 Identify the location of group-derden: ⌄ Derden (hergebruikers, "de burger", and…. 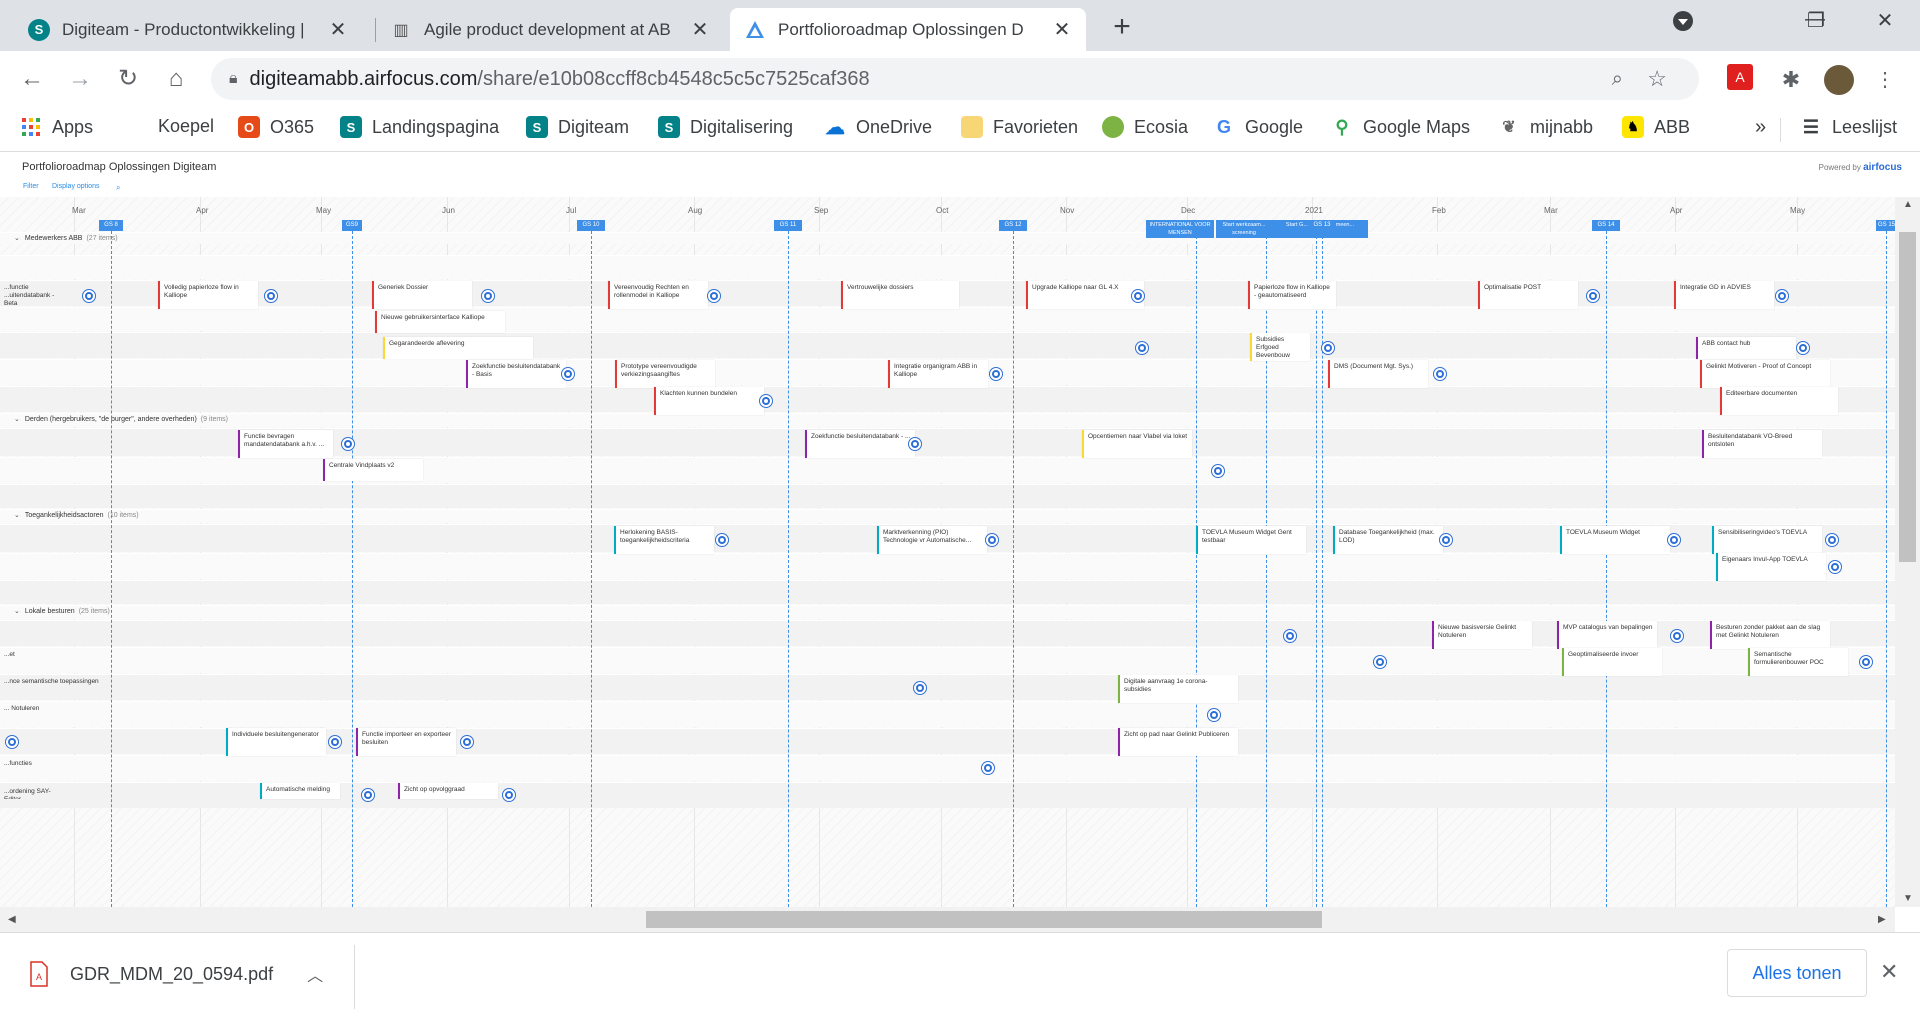
(121, 419).